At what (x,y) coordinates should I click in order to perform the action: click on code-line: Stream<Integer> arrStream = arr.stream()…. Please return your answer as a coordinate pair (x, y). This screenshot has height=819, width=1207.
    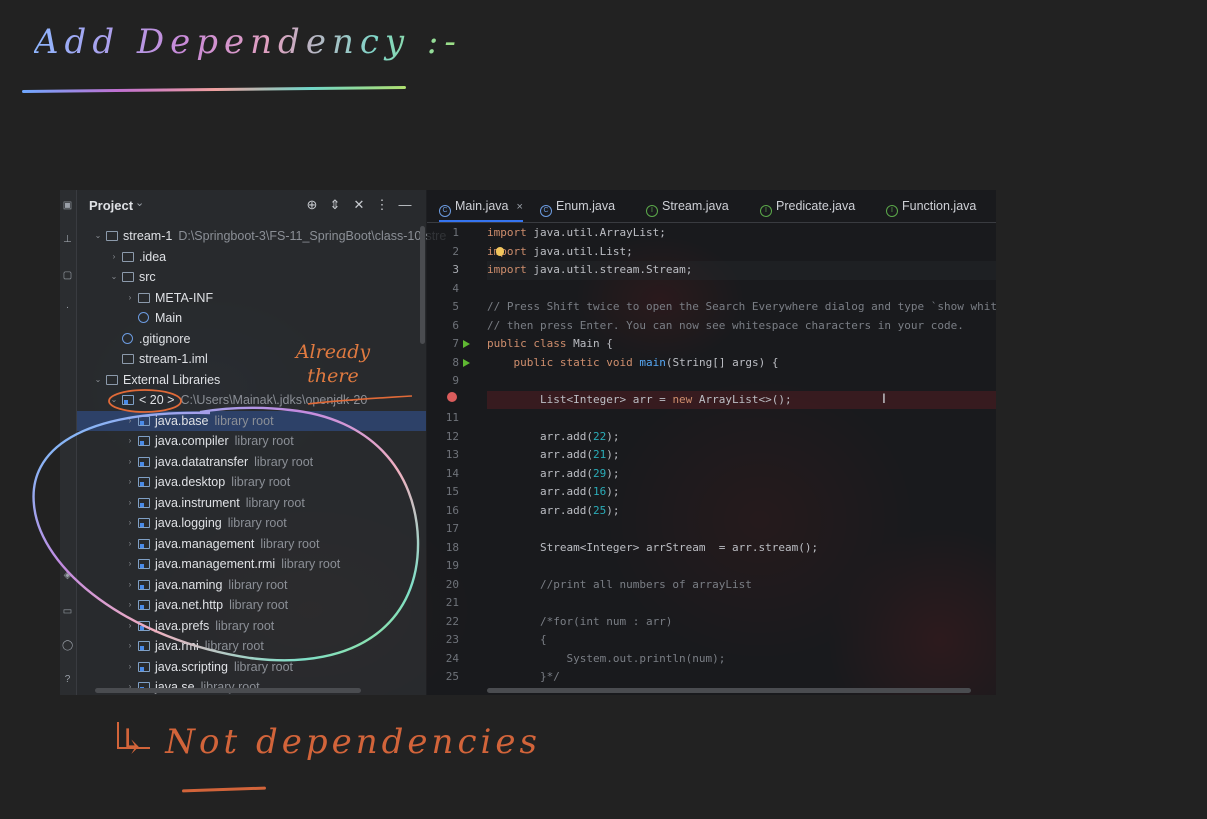
    Looking at the image, I should click on (741, 548).